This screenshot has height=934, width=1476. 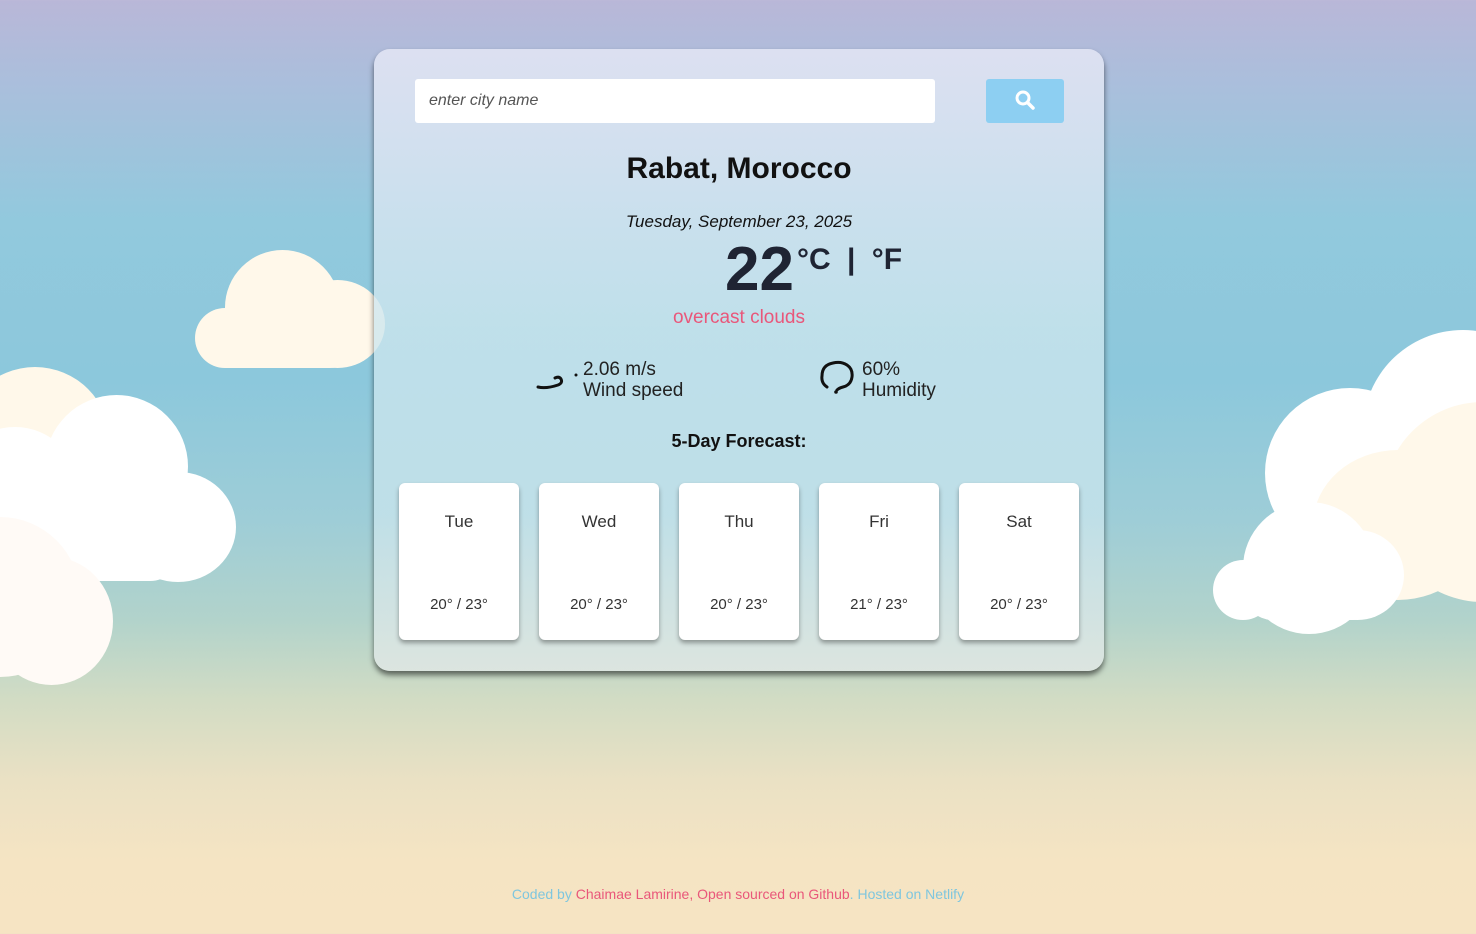 I want to click on forecast-temp-range: 21° / 23°, so click(x=879, y=604).